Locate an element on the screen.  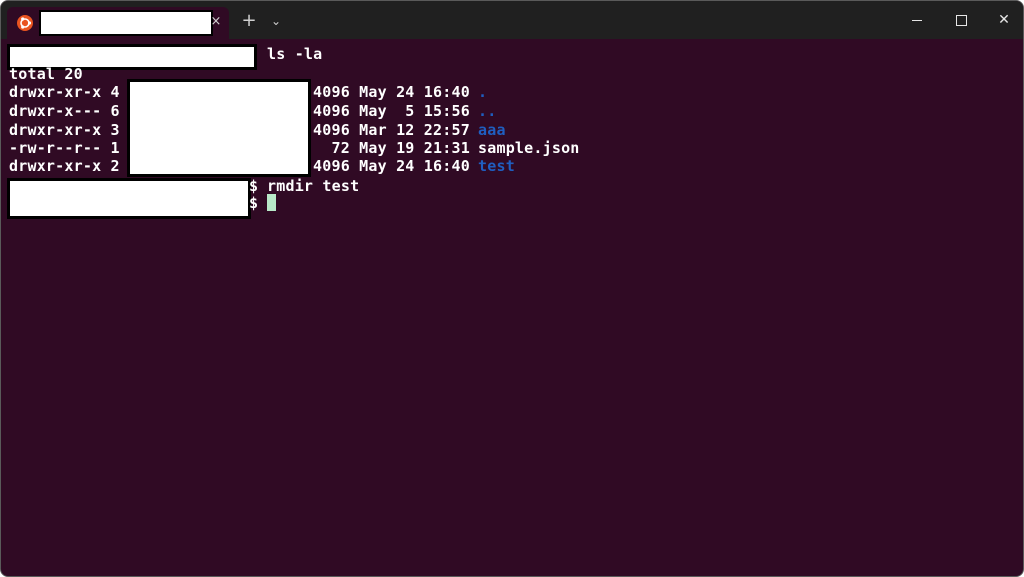
owner-group-redacted is located at coordinates (219, 128).